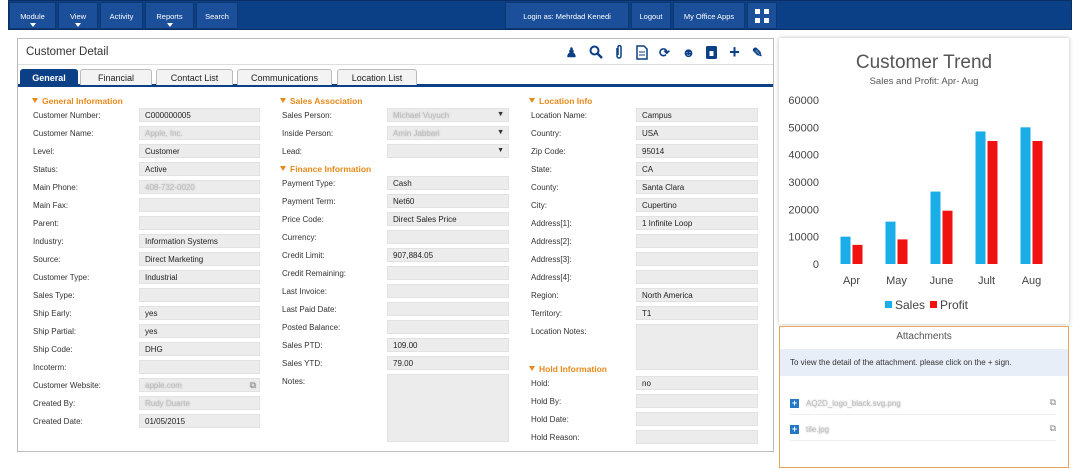 This screenshot has width=1080, height=471. Describe the element at coordinates (711, 52) in the screenshot. I see `lock-icon` at that location.